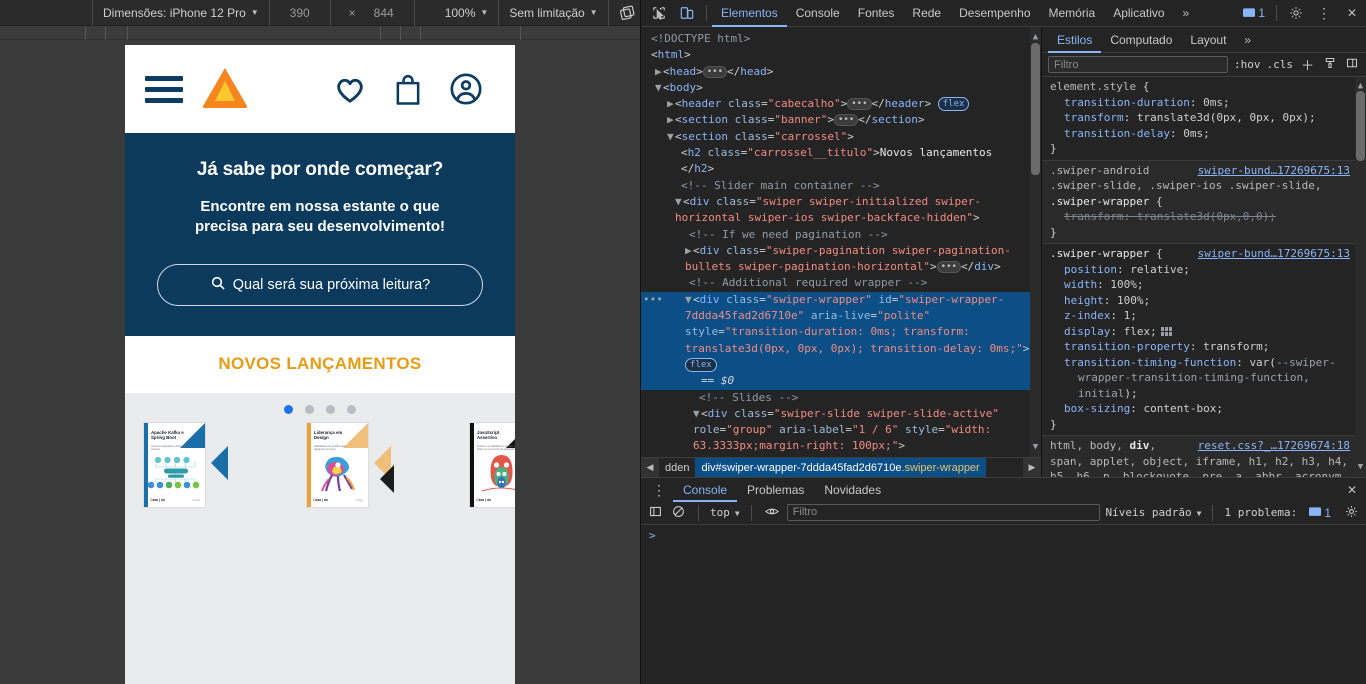  What do you see at coordinates (300, 13) in the screenshot?
I see `viewport-width-input: 390` at bounding box center [300, 13].